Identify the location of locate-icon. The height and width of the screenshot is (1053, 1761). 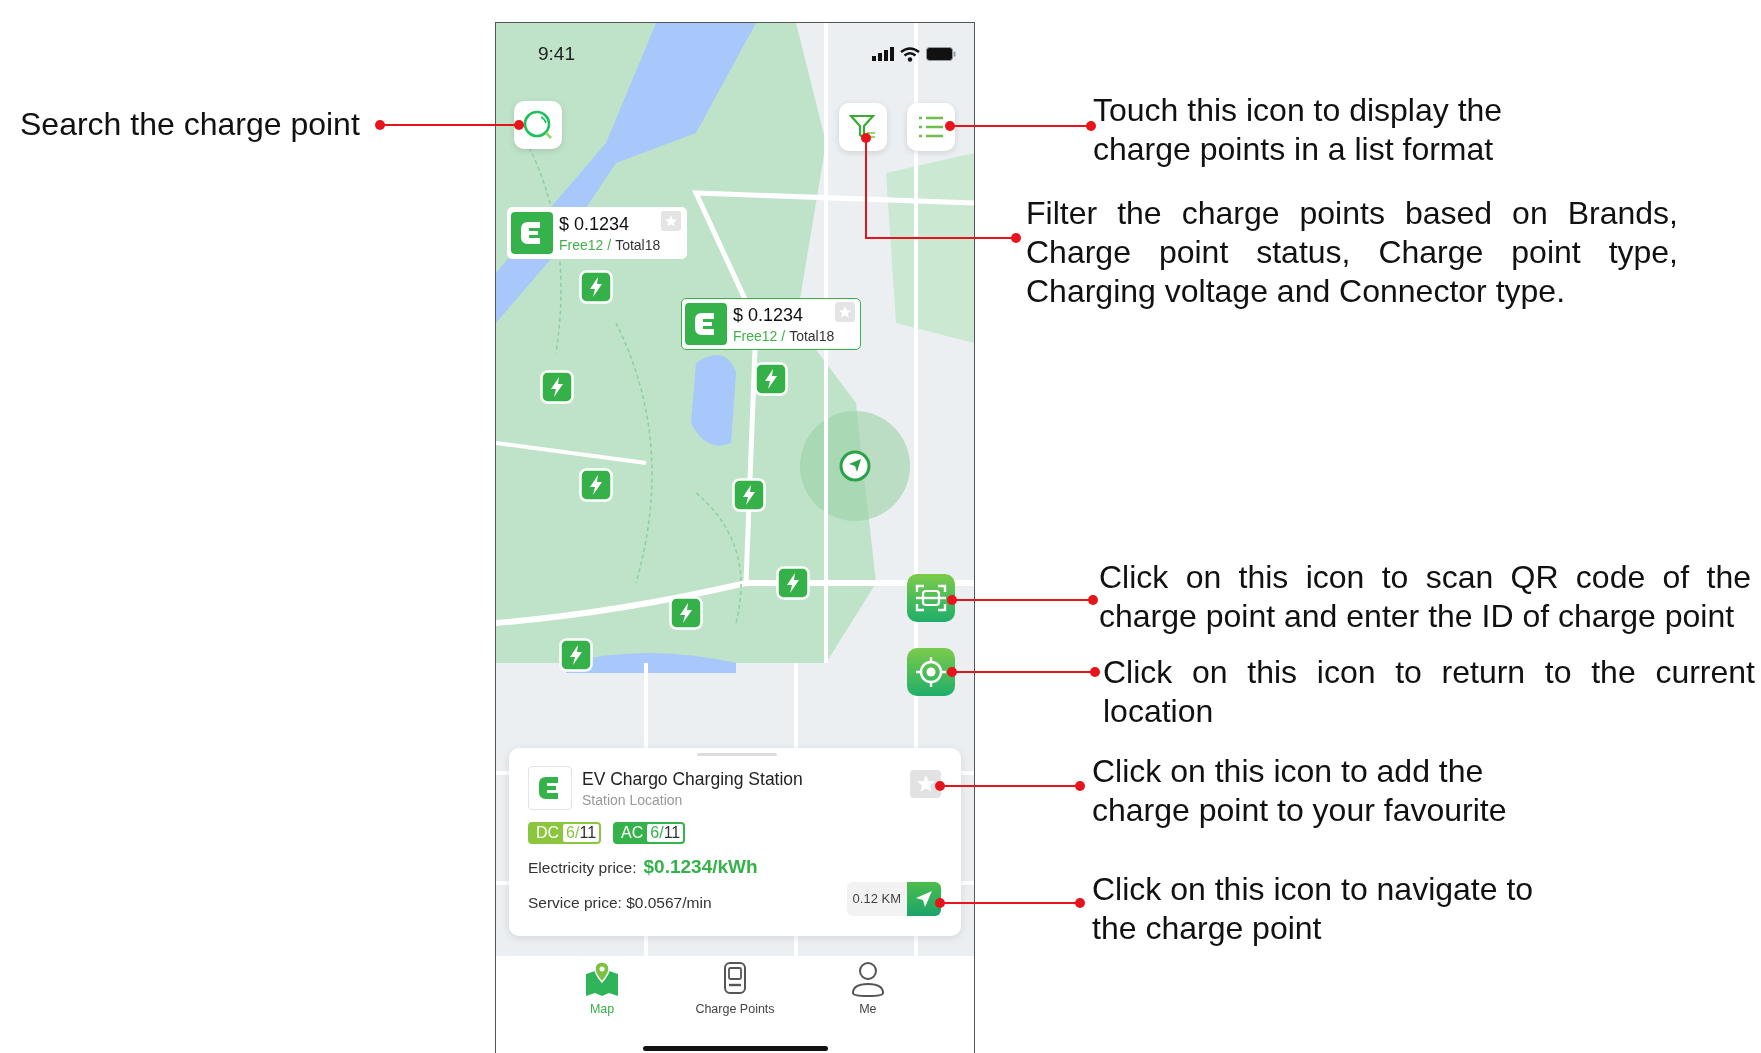
(931, 672).